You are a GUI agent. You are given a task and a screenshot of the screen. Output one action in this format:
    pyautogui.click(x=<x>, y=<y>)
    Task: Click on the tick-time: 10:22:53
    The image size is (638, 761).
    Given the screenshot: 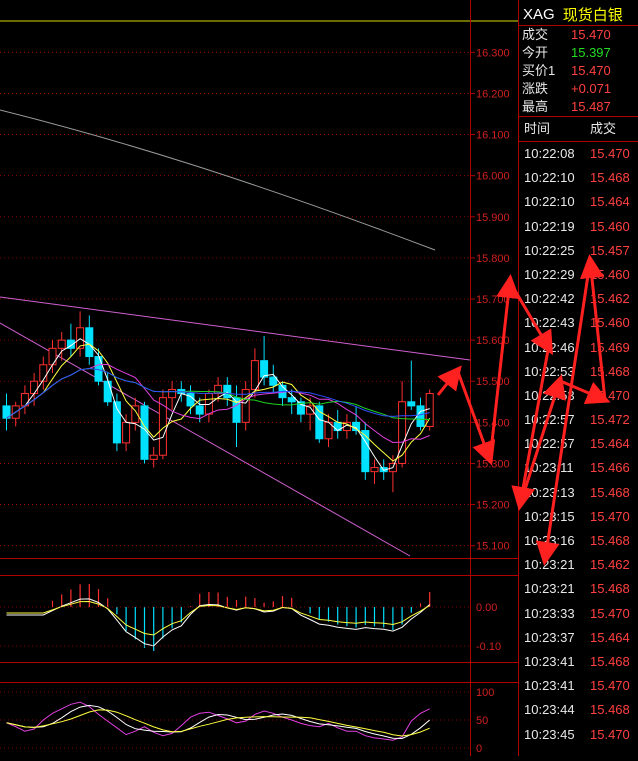 What is the action you would take?
    pyautogui.click(x=549, y=395)
    